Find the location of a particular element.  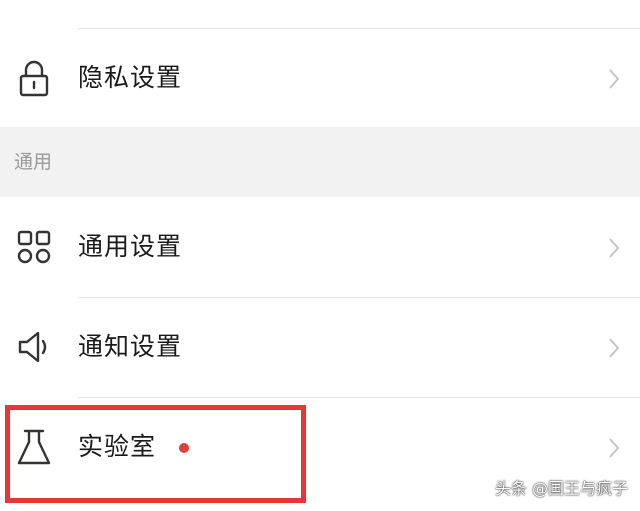

grid-icon is located at coordinates (34, 247).